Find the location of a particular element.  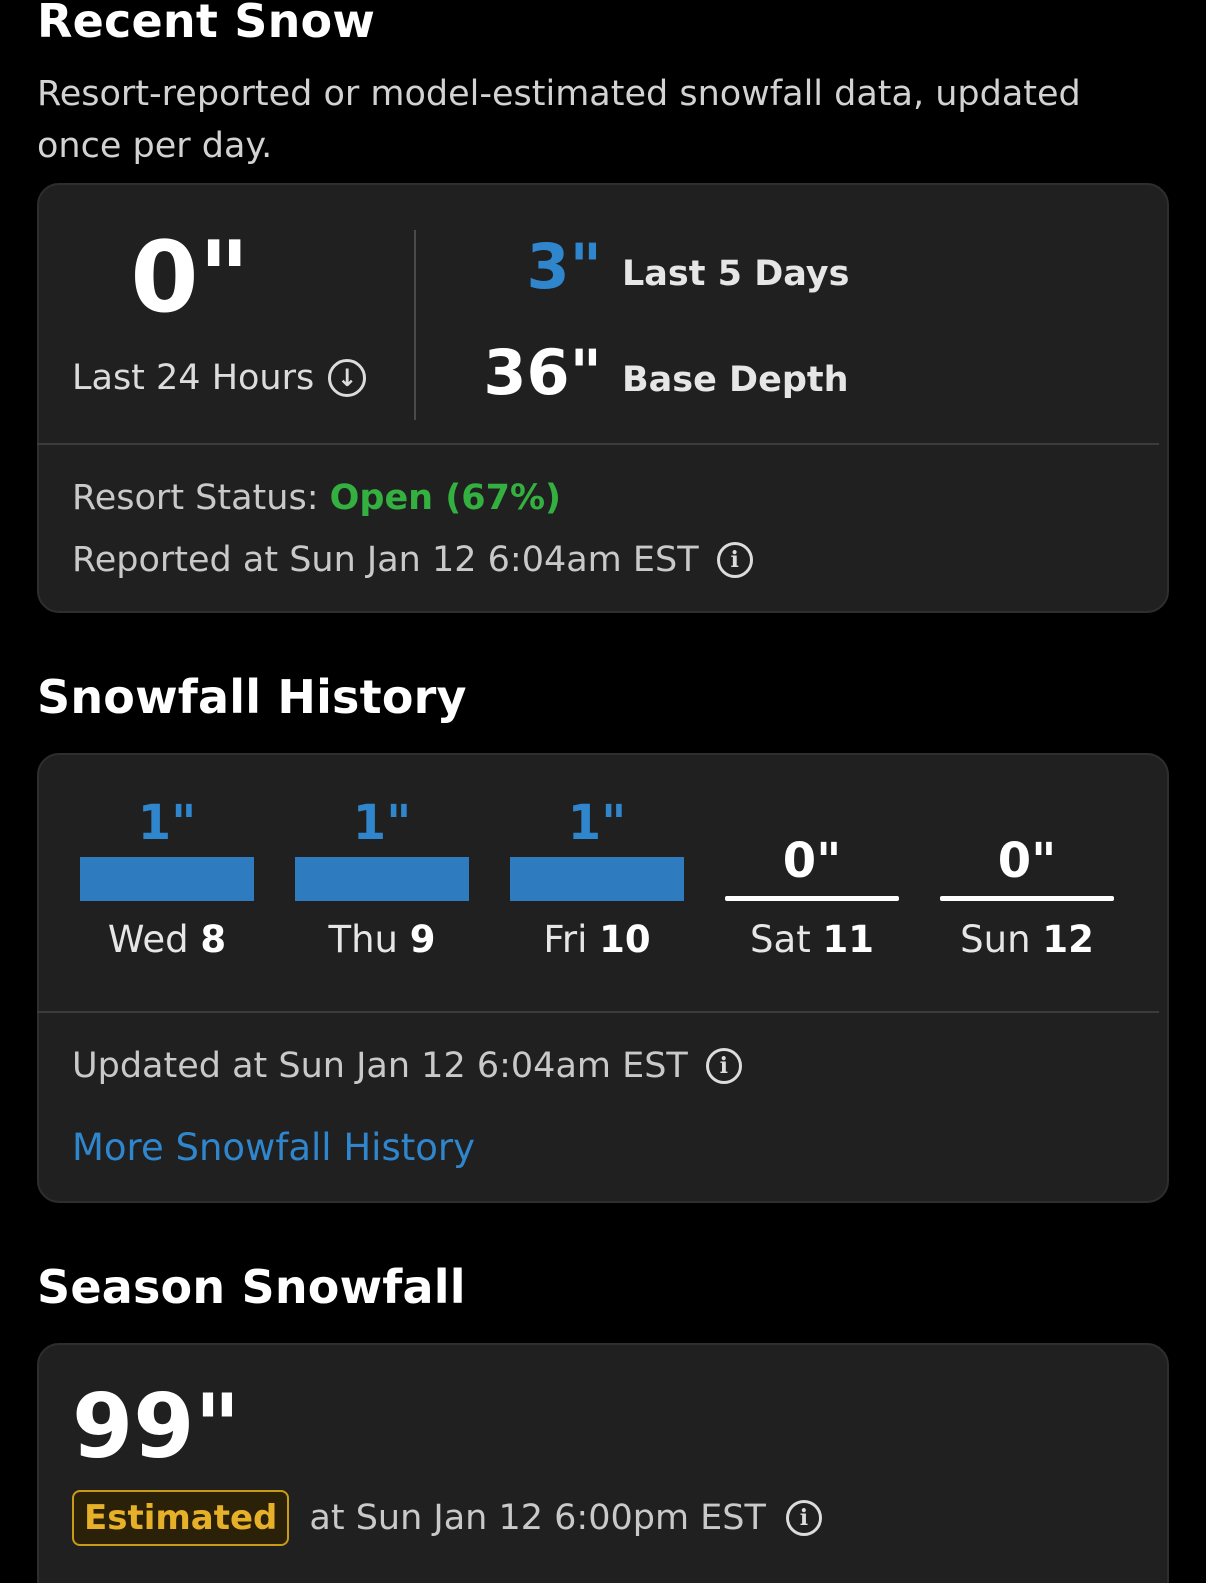

last-5-days-value: 3" is located at coordinates (564, 266).